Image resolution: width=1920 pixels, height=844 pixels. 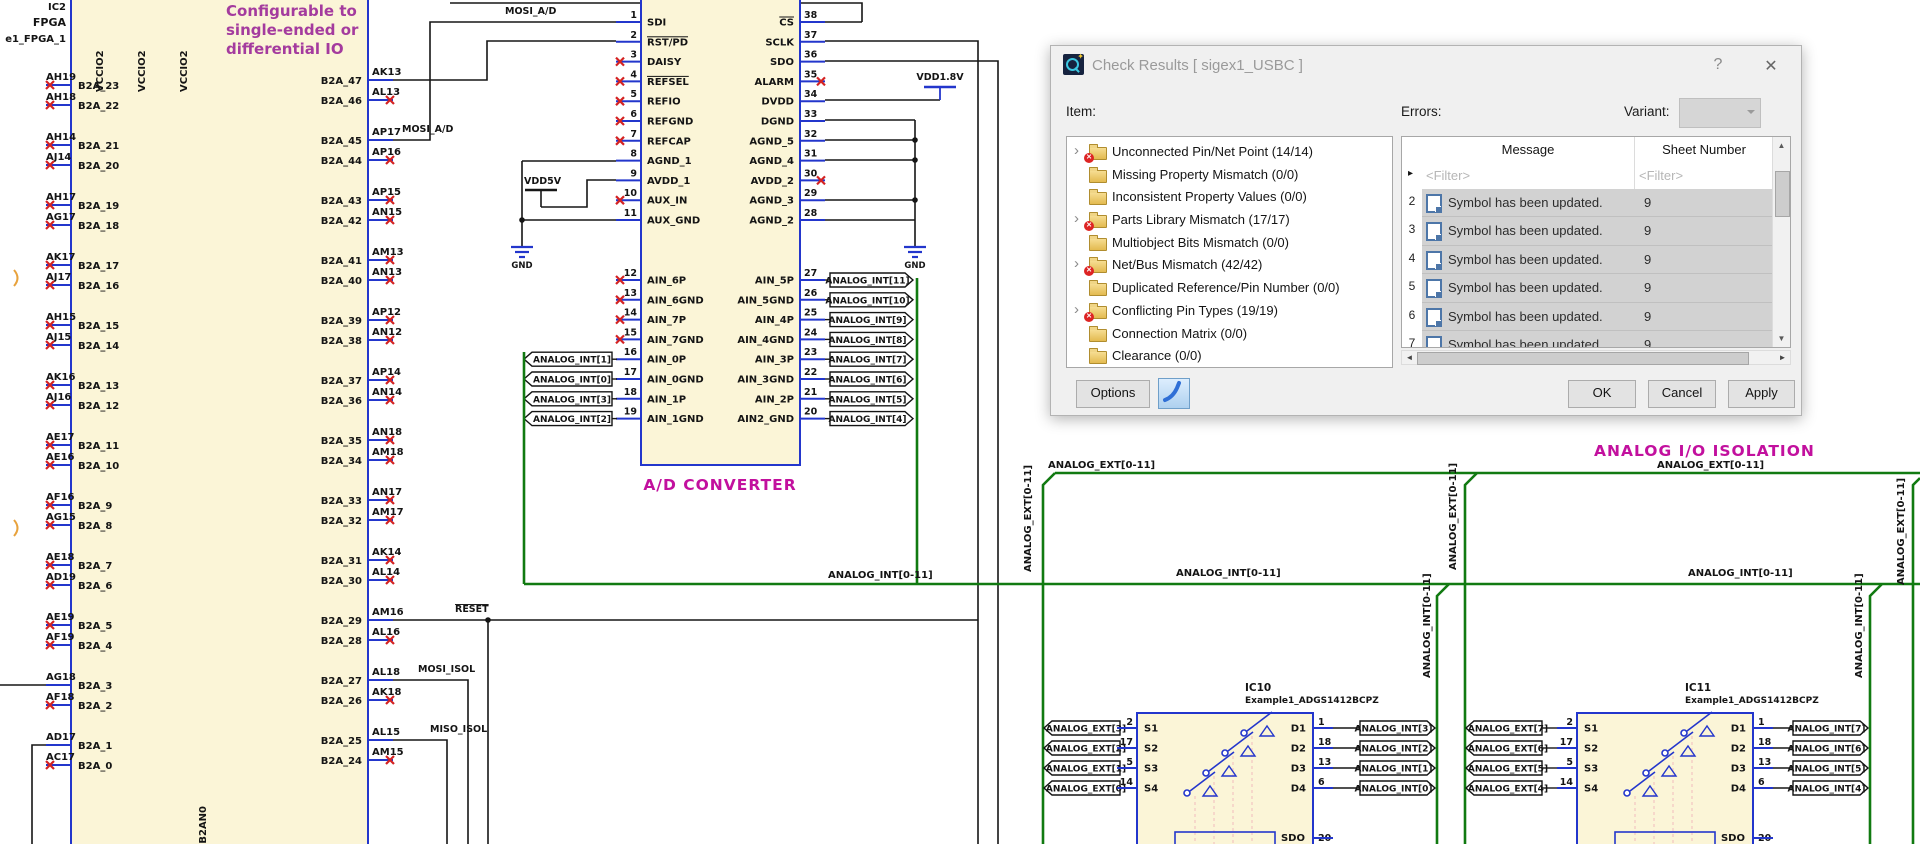 What do you see at coordinates (341, 681) in the screenshot?
I see `fpga-pin-name: B2A_27` at bounding box center [341, 681].